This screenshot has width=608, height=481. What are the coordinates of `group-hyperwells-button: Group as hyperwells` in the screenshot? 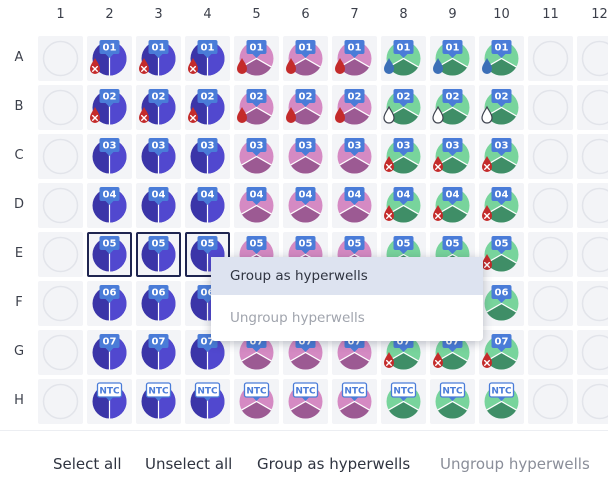 It's located at (333, 464).